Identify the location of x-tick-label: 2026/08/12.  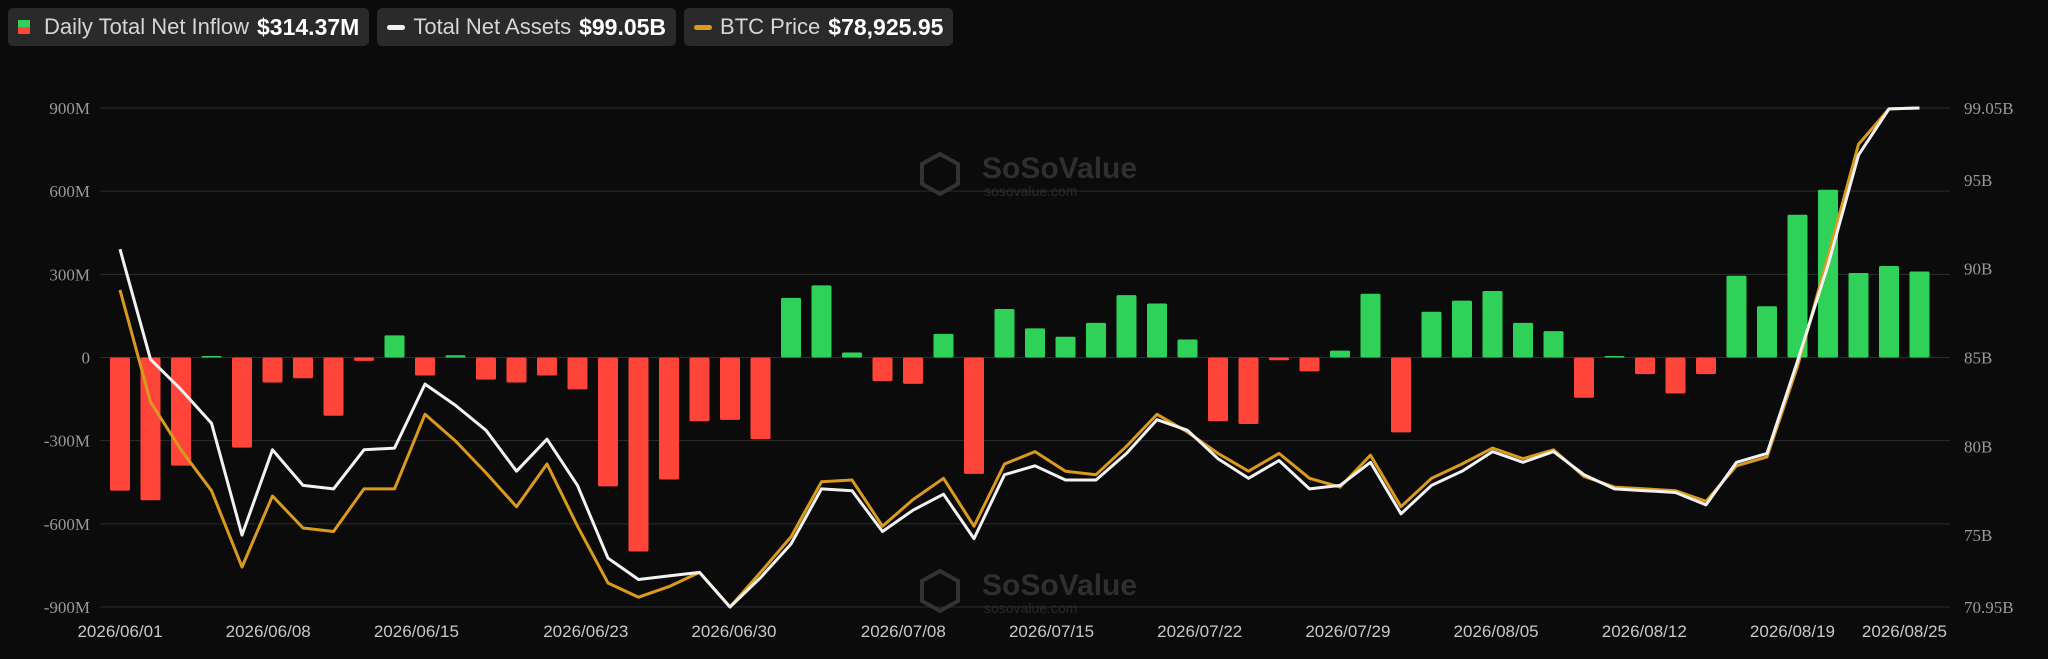
(1644, 631).